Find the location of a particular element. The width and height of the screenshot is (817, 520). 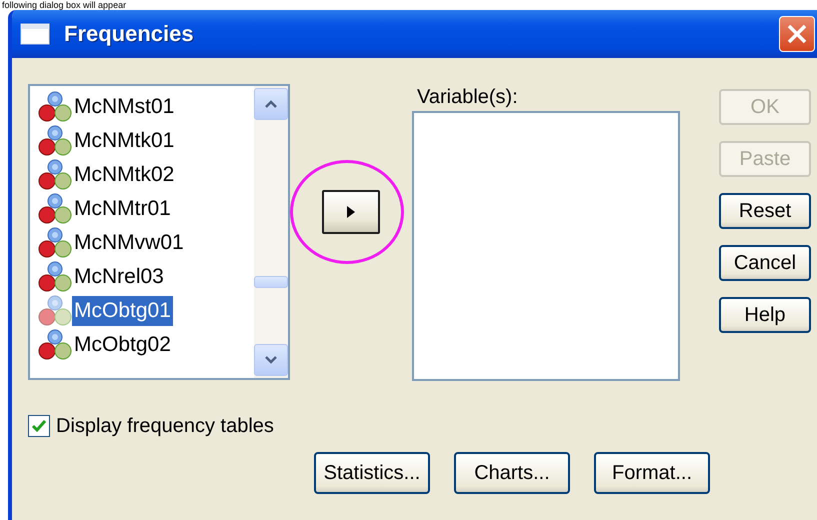

move-button is located at coordinates (351, 212).